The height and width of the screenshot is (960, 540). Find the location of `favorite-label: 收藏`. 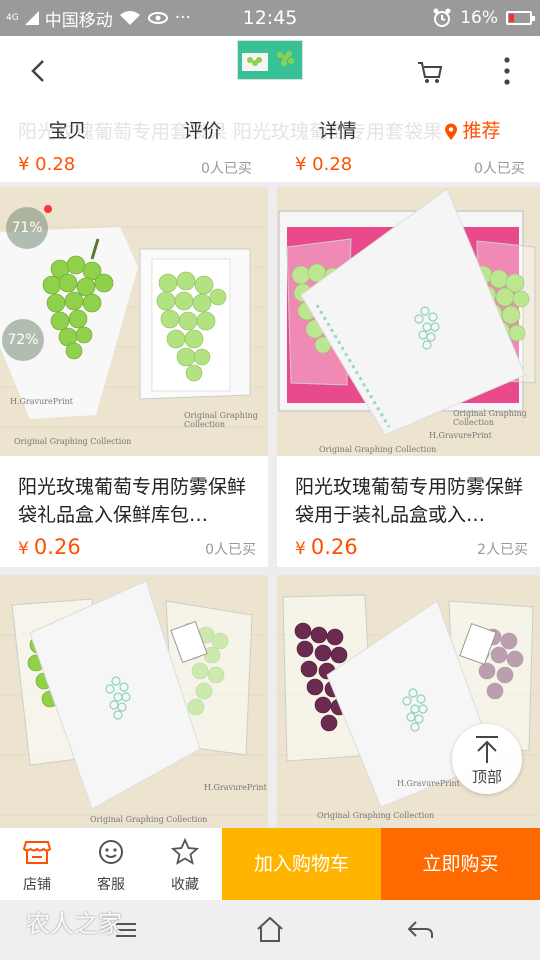

favorite-label: 收藏 is located at coordinates (185, 885).